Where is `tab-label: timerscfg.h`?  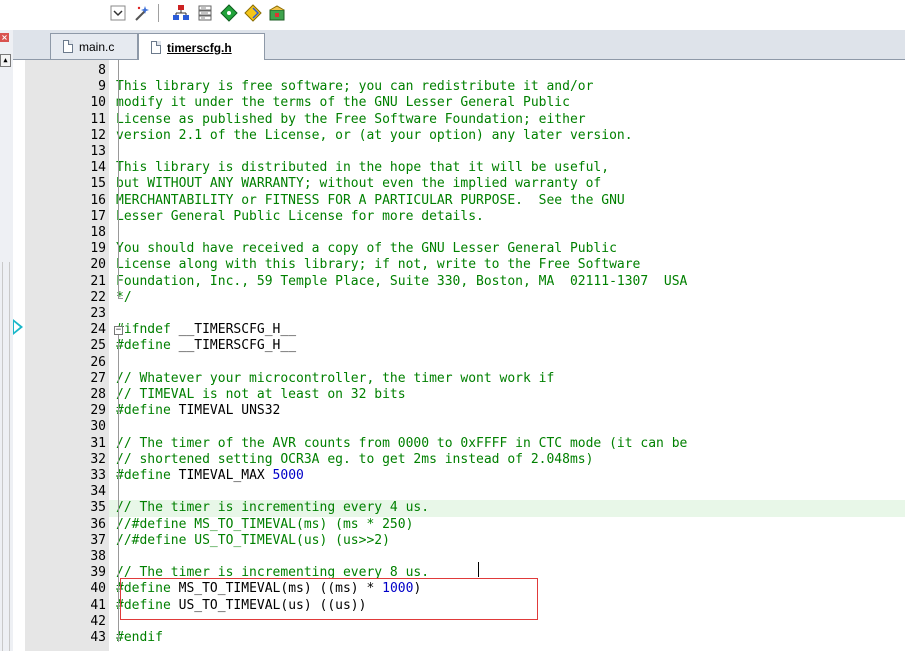 tab-label: timerscfg.h is located at coordinates (199, 47).